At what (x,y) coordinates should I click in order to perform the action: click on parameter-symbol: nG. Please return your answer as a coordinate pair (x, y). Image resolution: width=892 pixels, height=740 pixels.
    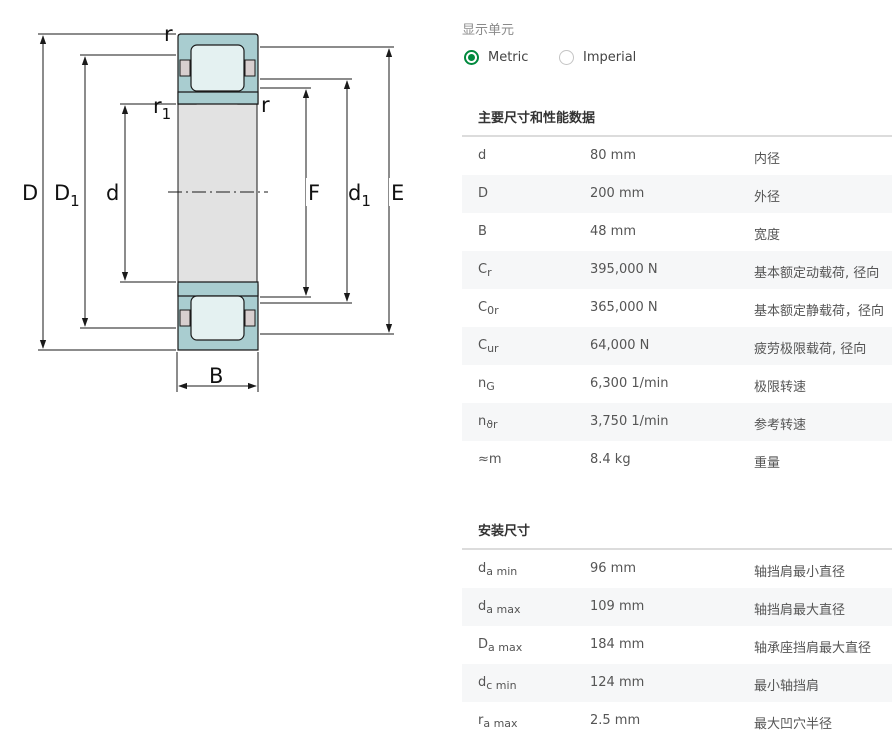
    Looking at the image, I should click on (486, 384).